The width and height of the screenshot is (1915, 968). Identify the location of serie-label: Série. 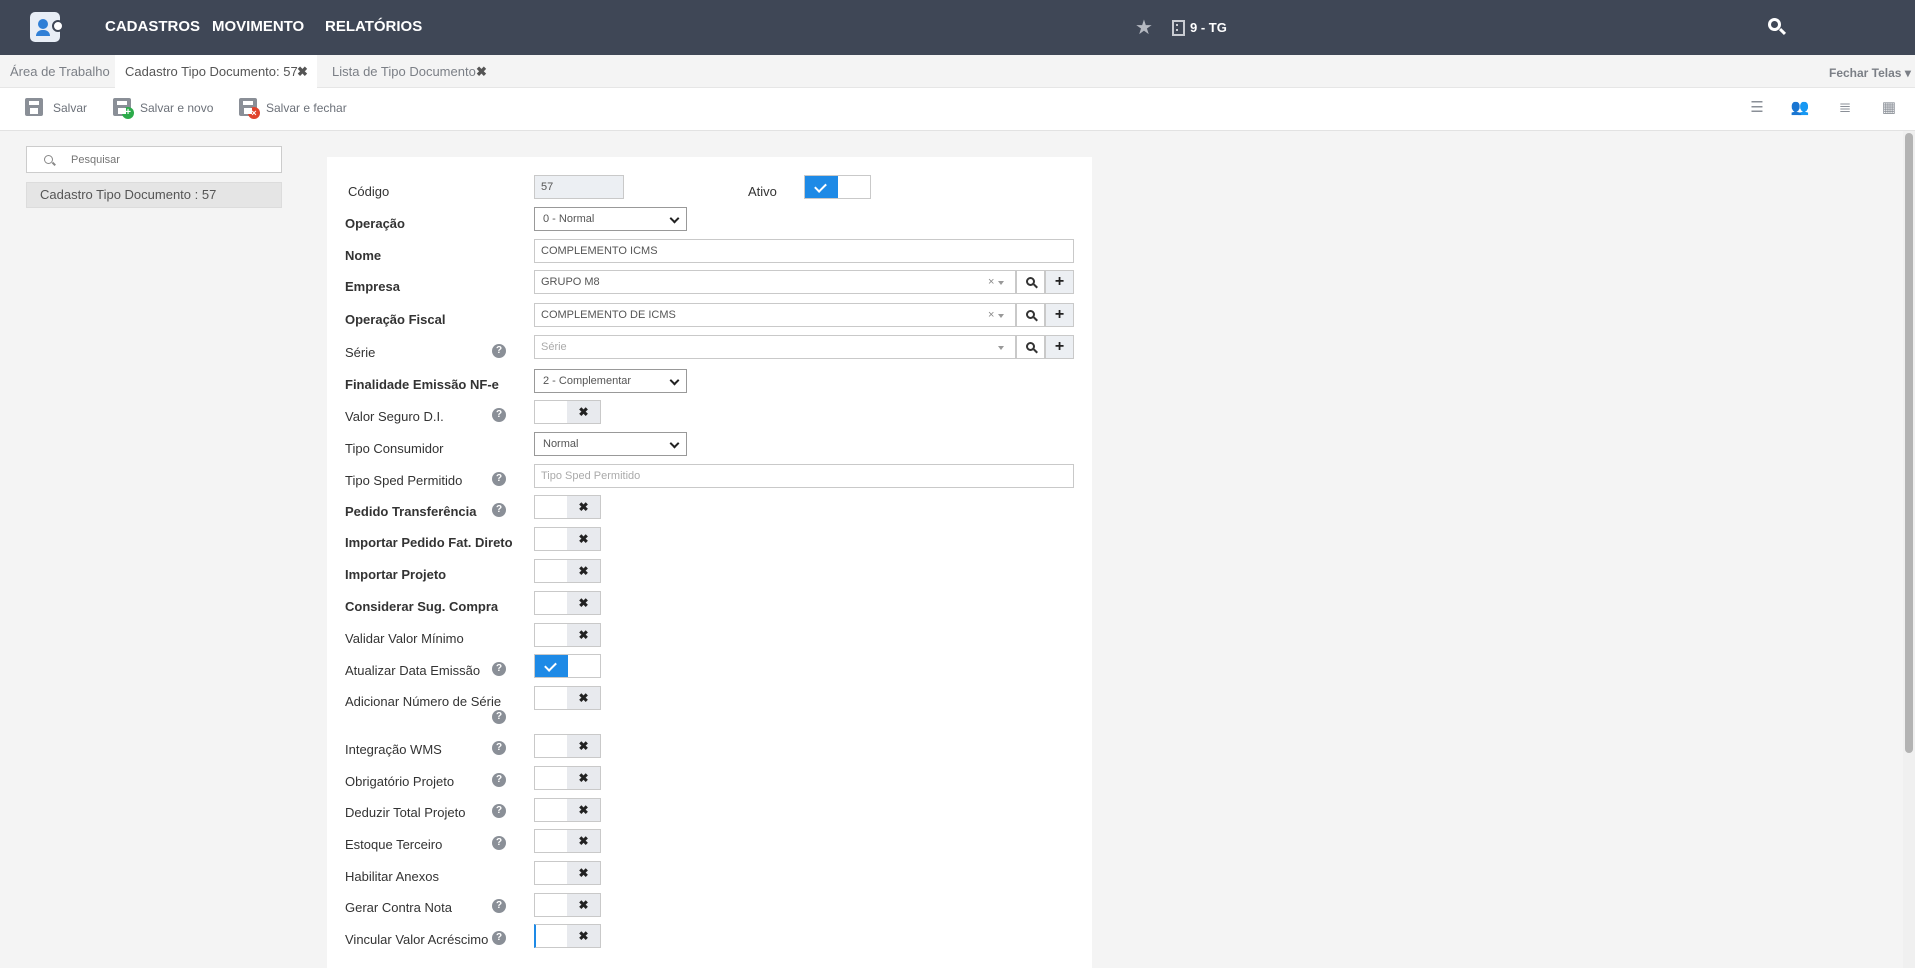
(360, 352).